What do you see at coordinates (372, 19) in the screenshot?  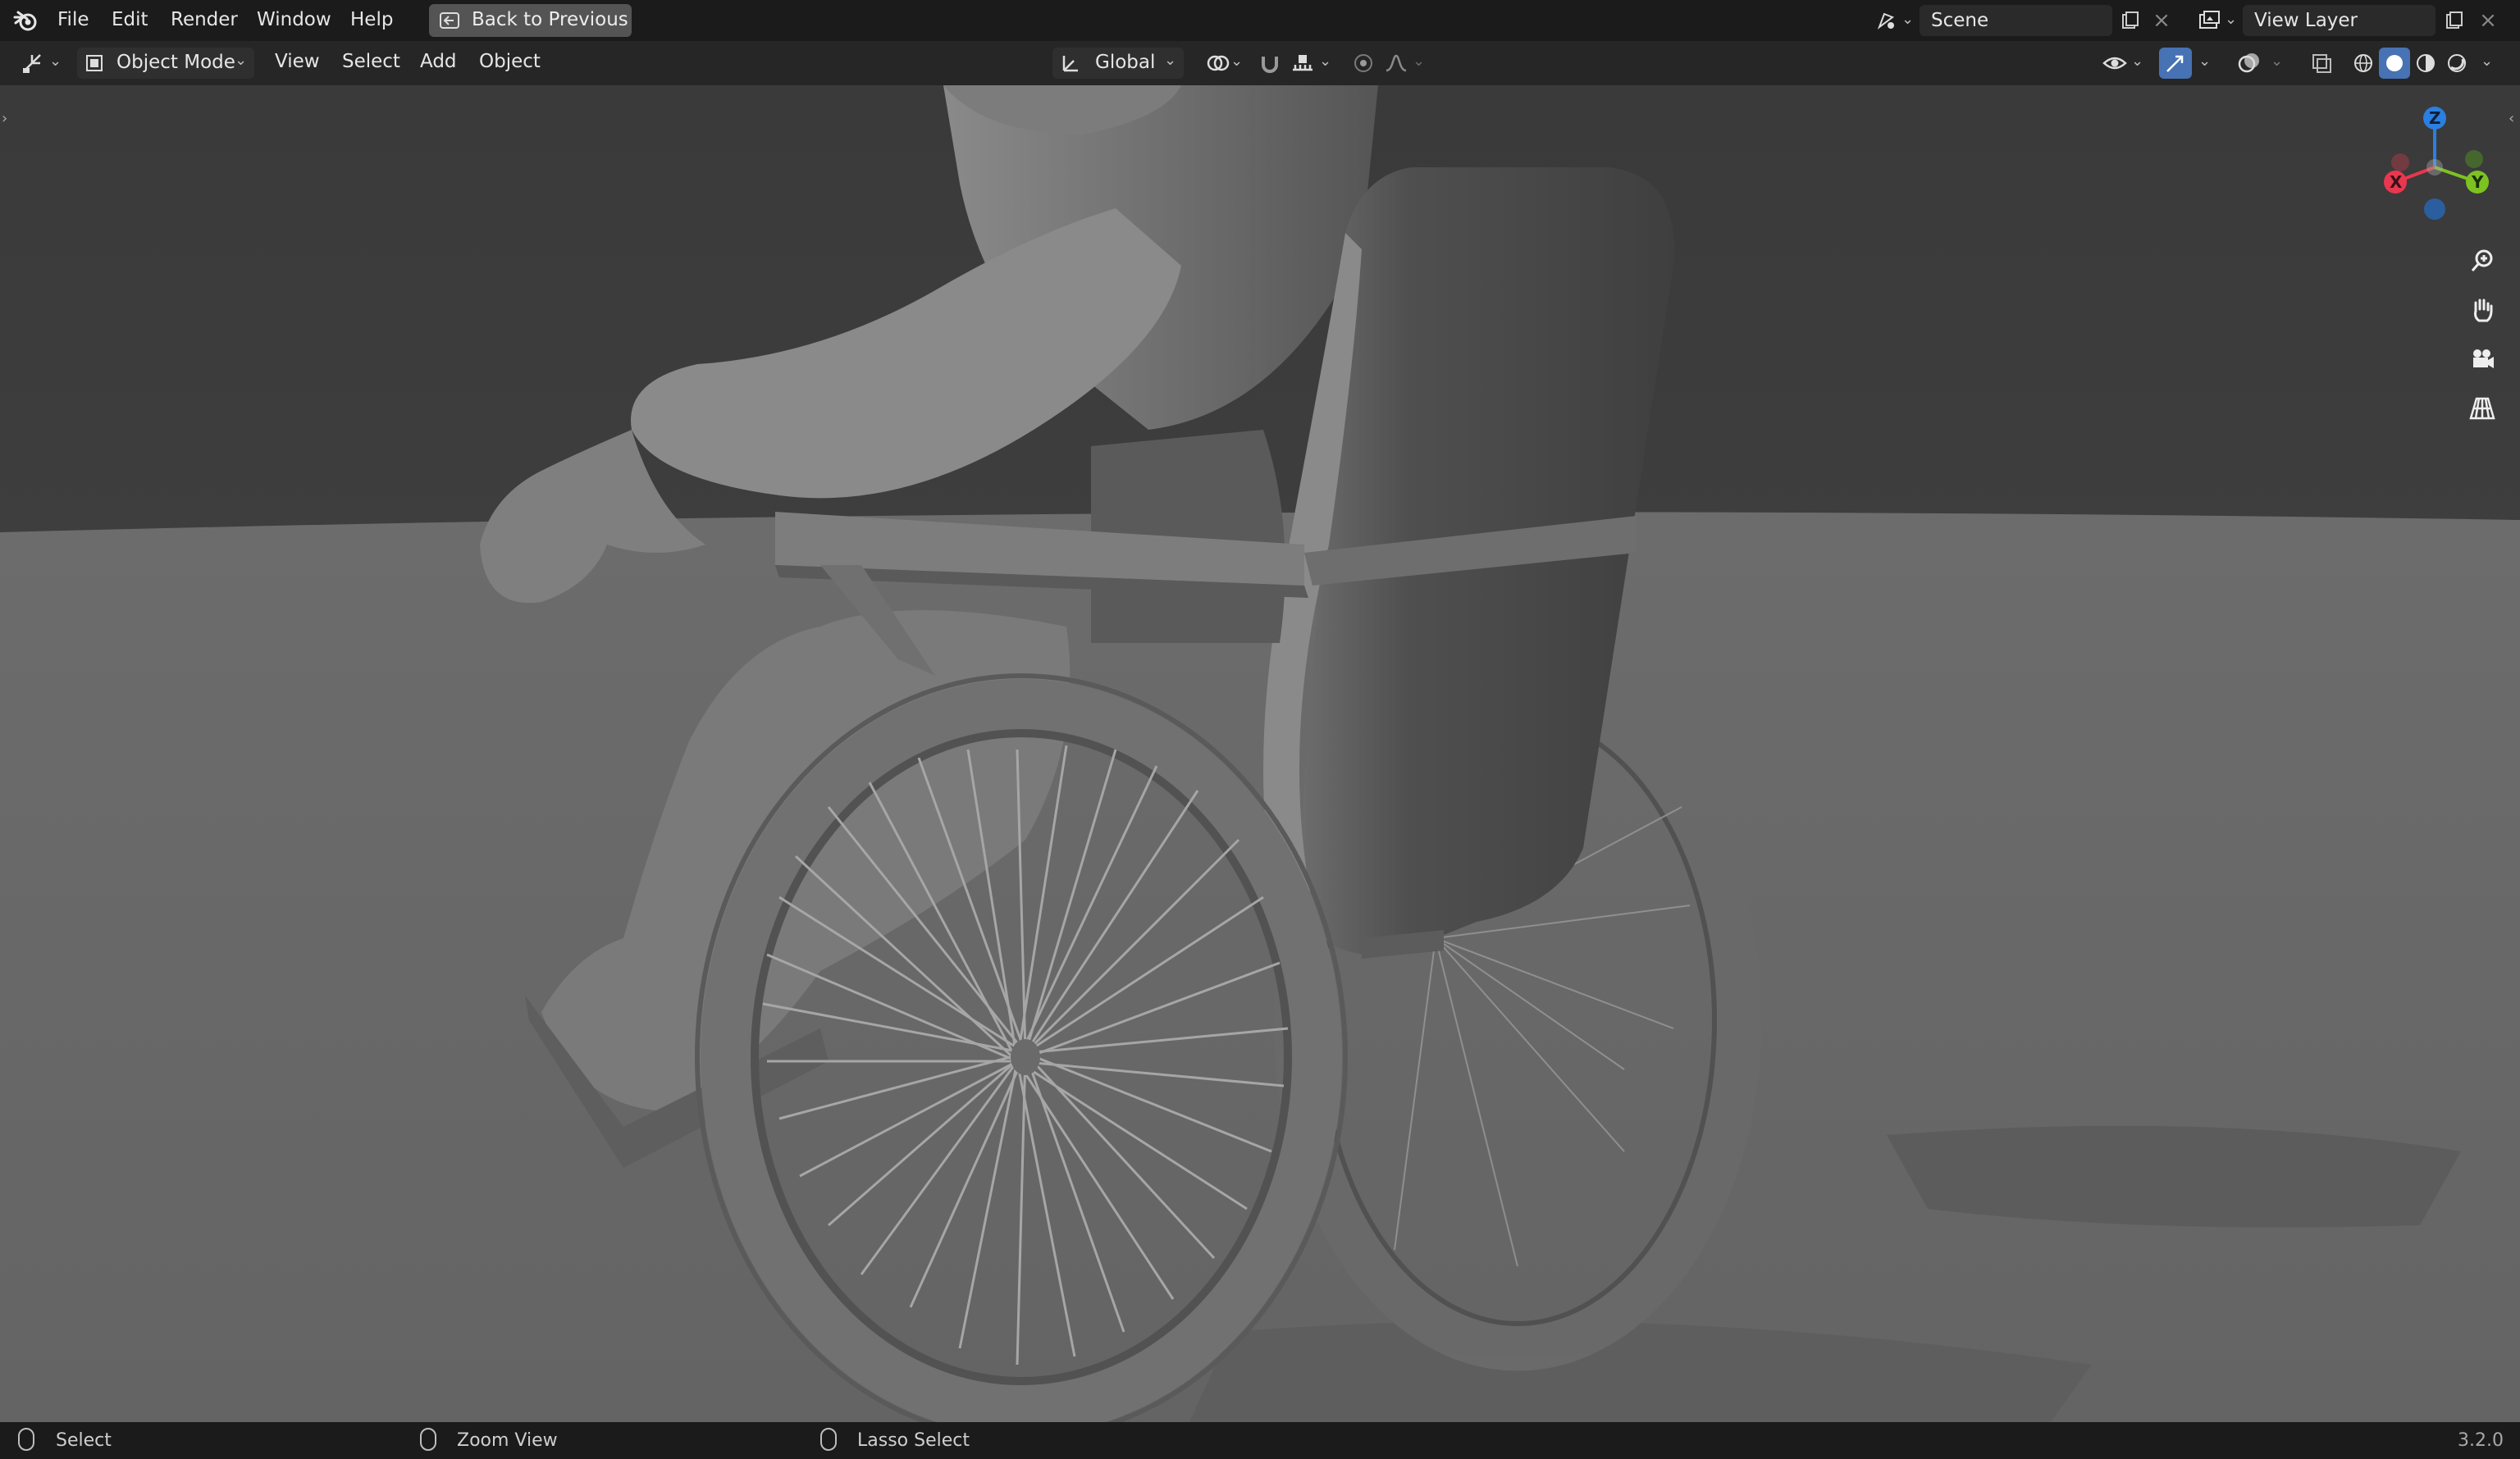 I see `menu-help: Help` at bounding box center [372, 19].